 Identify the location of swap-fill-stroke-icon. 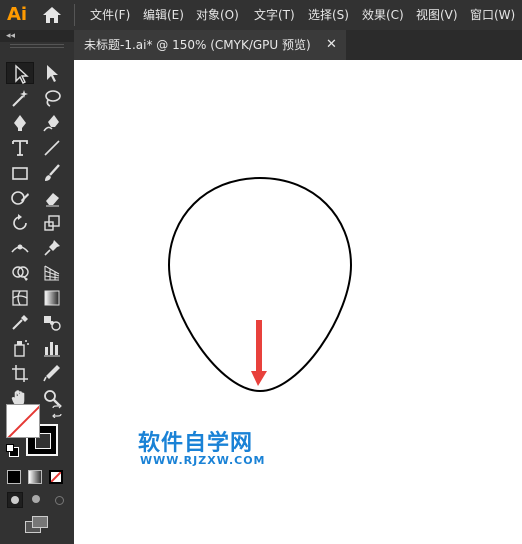
(57, 411).